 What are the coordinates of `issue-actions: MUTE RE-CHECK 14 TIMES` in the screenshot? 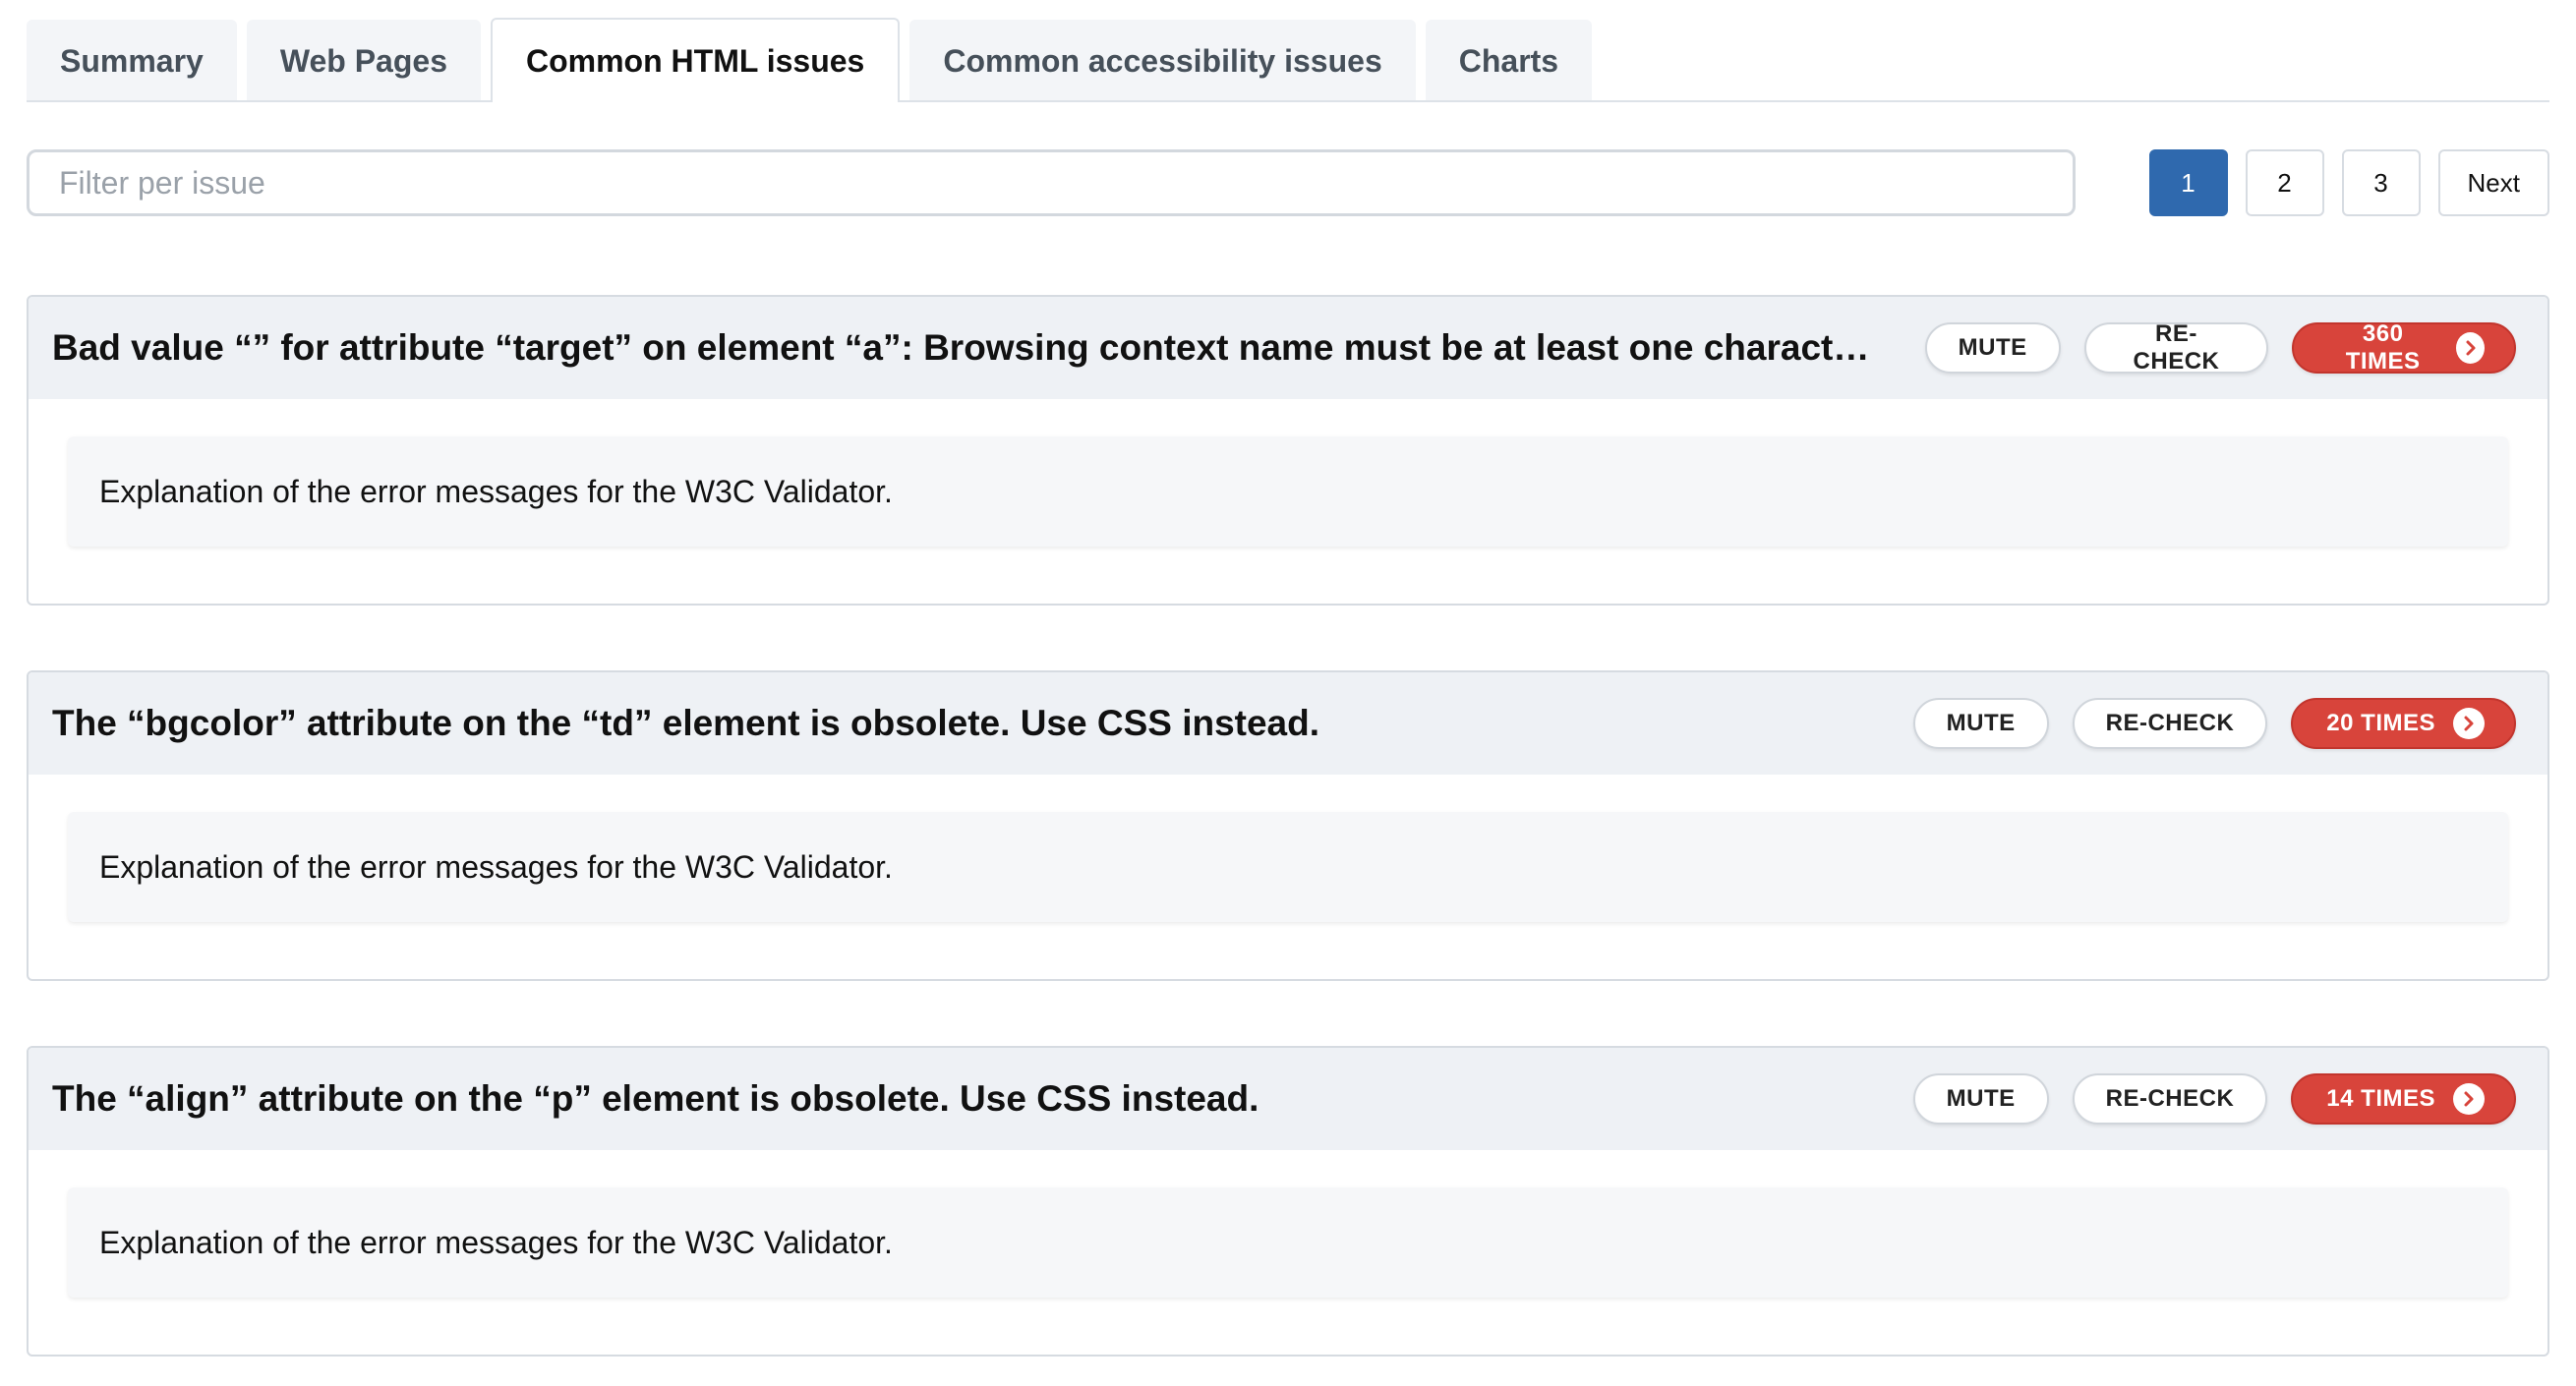 It's located at (2214, 1099).